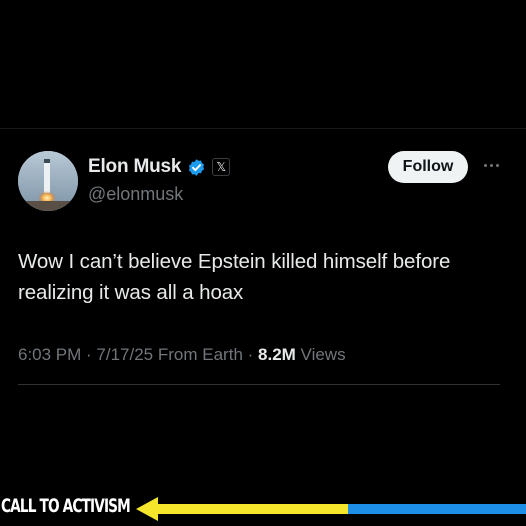  I want to click on left-arrow-icon, so click(331, 509).